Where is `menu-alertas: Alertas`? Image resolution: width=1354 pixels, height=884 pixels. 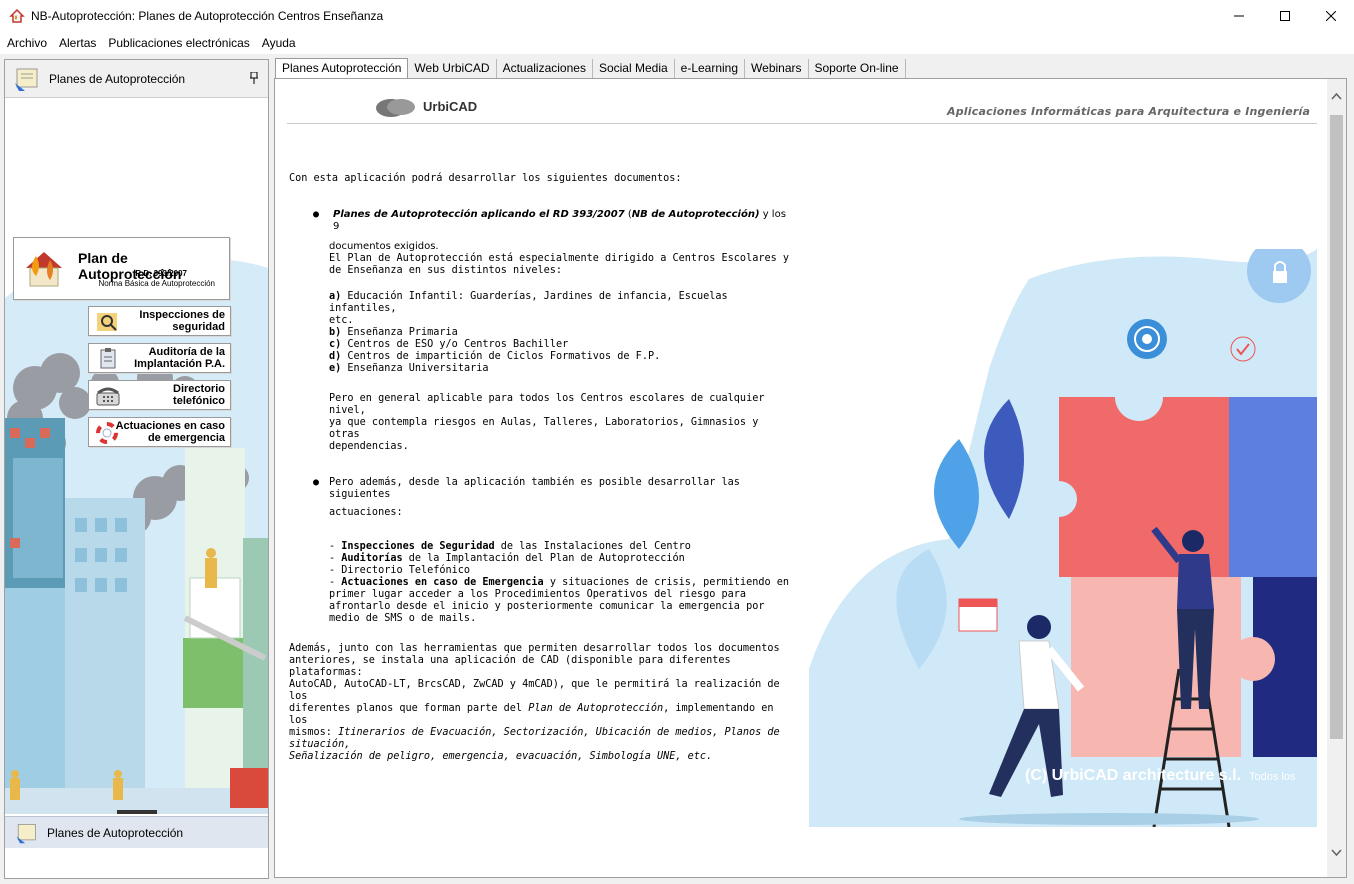 menu-alertas: Alertas is located at coordinates (77, 43).